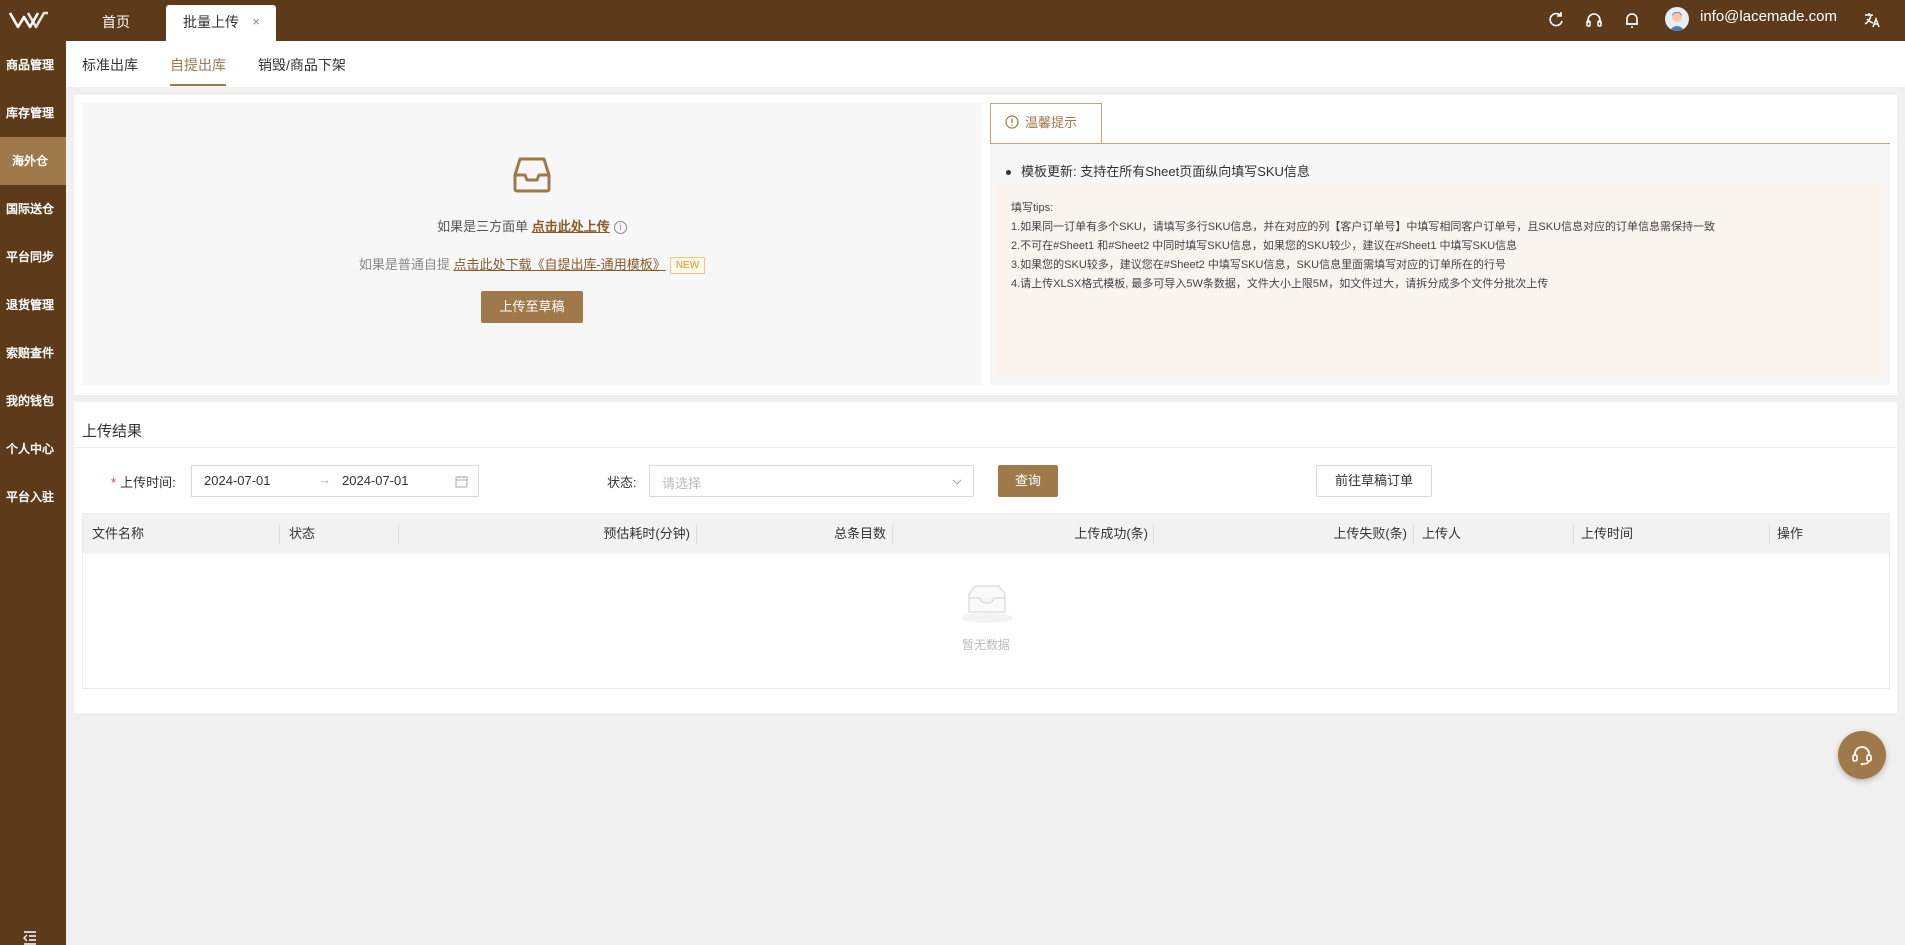 The image size is (1905, 945). Describe the element at coordinates (1046, 123) in the screenshot. I see `tips-tab: 温馨提示` at that location.